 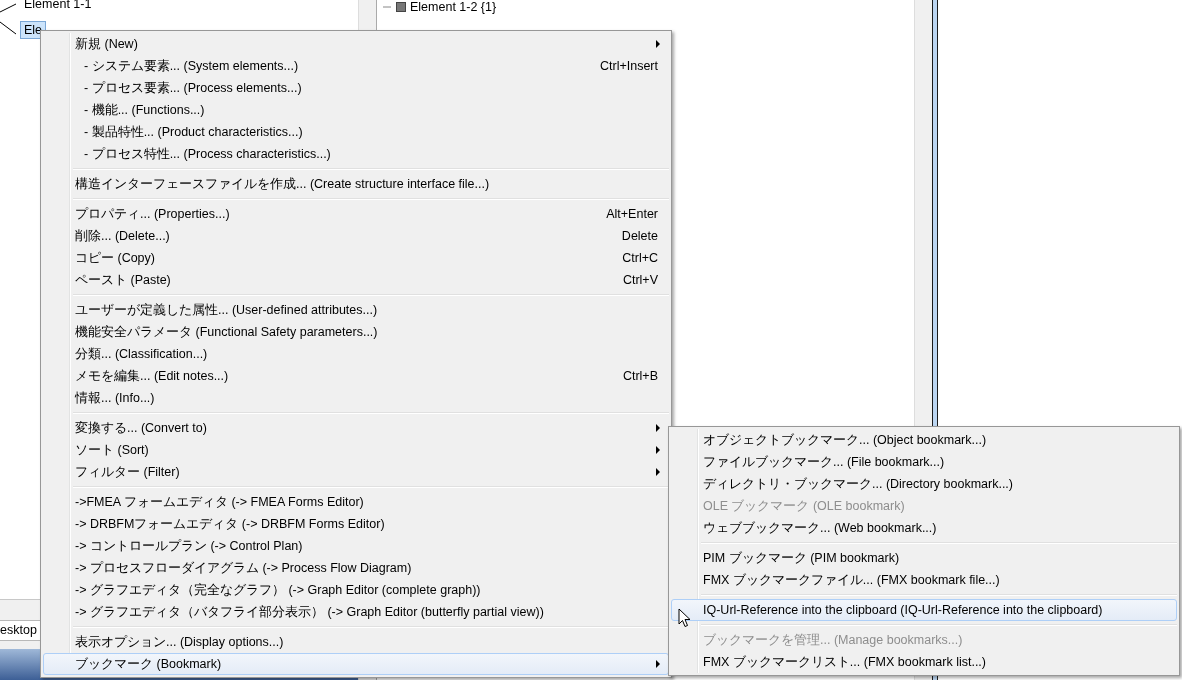 I want to click on menu-item: -> グラフエディタ（完全なグラフ） (-> Graph Editor (complete graph)), so click(x=356, y=590).